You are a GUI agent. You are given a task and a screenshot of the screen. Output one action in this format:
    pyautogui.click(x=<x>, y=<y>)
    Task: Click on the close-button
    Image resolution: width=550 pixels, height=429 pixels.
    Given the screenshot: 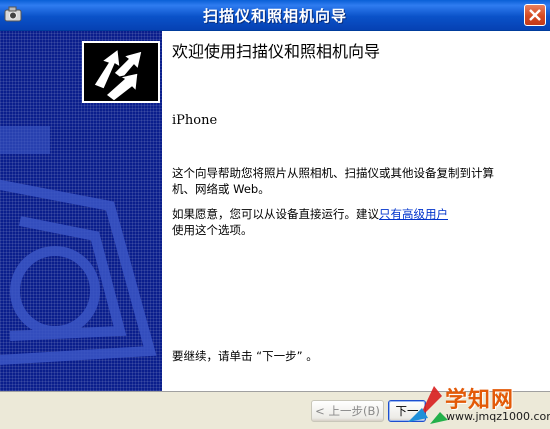 What is the action you would take?
    pyautogui.click(x=535, y=15)
    